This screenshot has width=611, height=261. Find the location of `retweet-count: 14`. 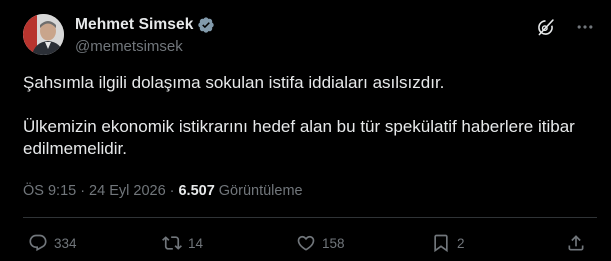

retweet-count: 14 is located at coordinates (196, 243).